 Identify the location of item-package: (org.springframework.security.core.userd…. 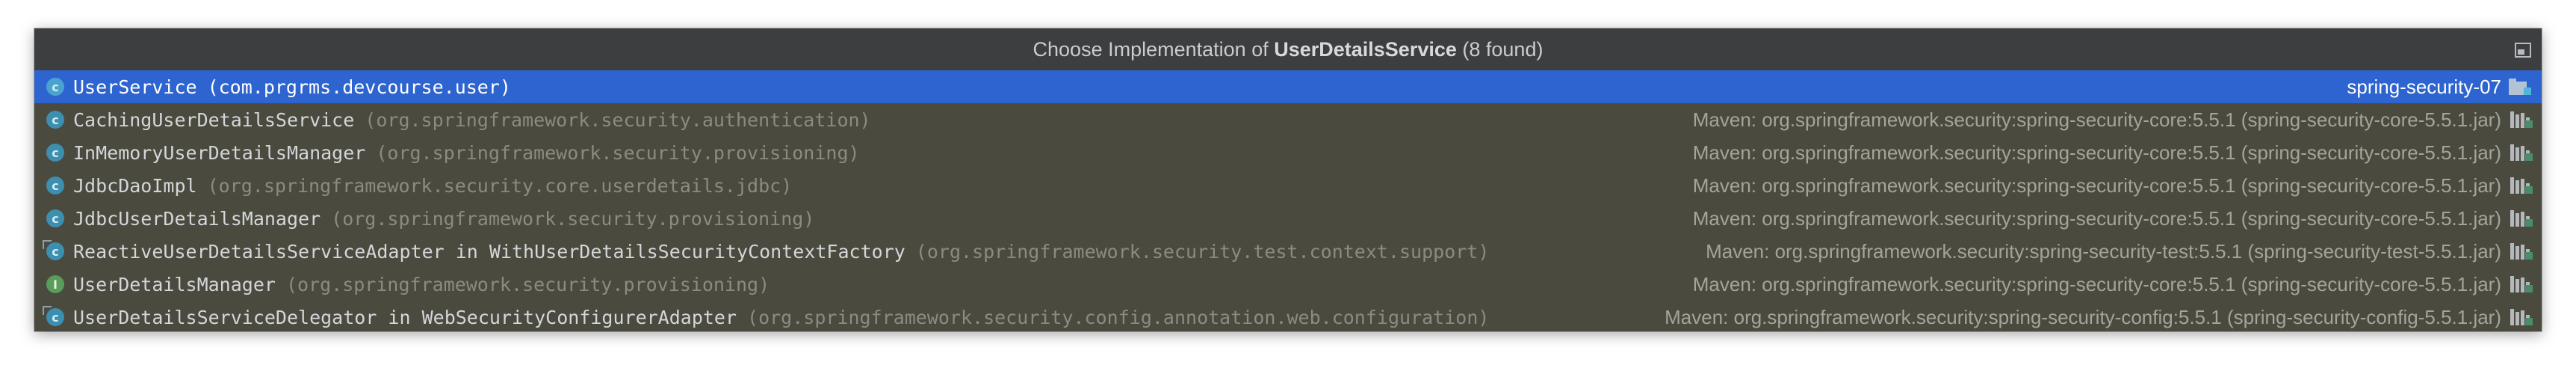
(500, 185).